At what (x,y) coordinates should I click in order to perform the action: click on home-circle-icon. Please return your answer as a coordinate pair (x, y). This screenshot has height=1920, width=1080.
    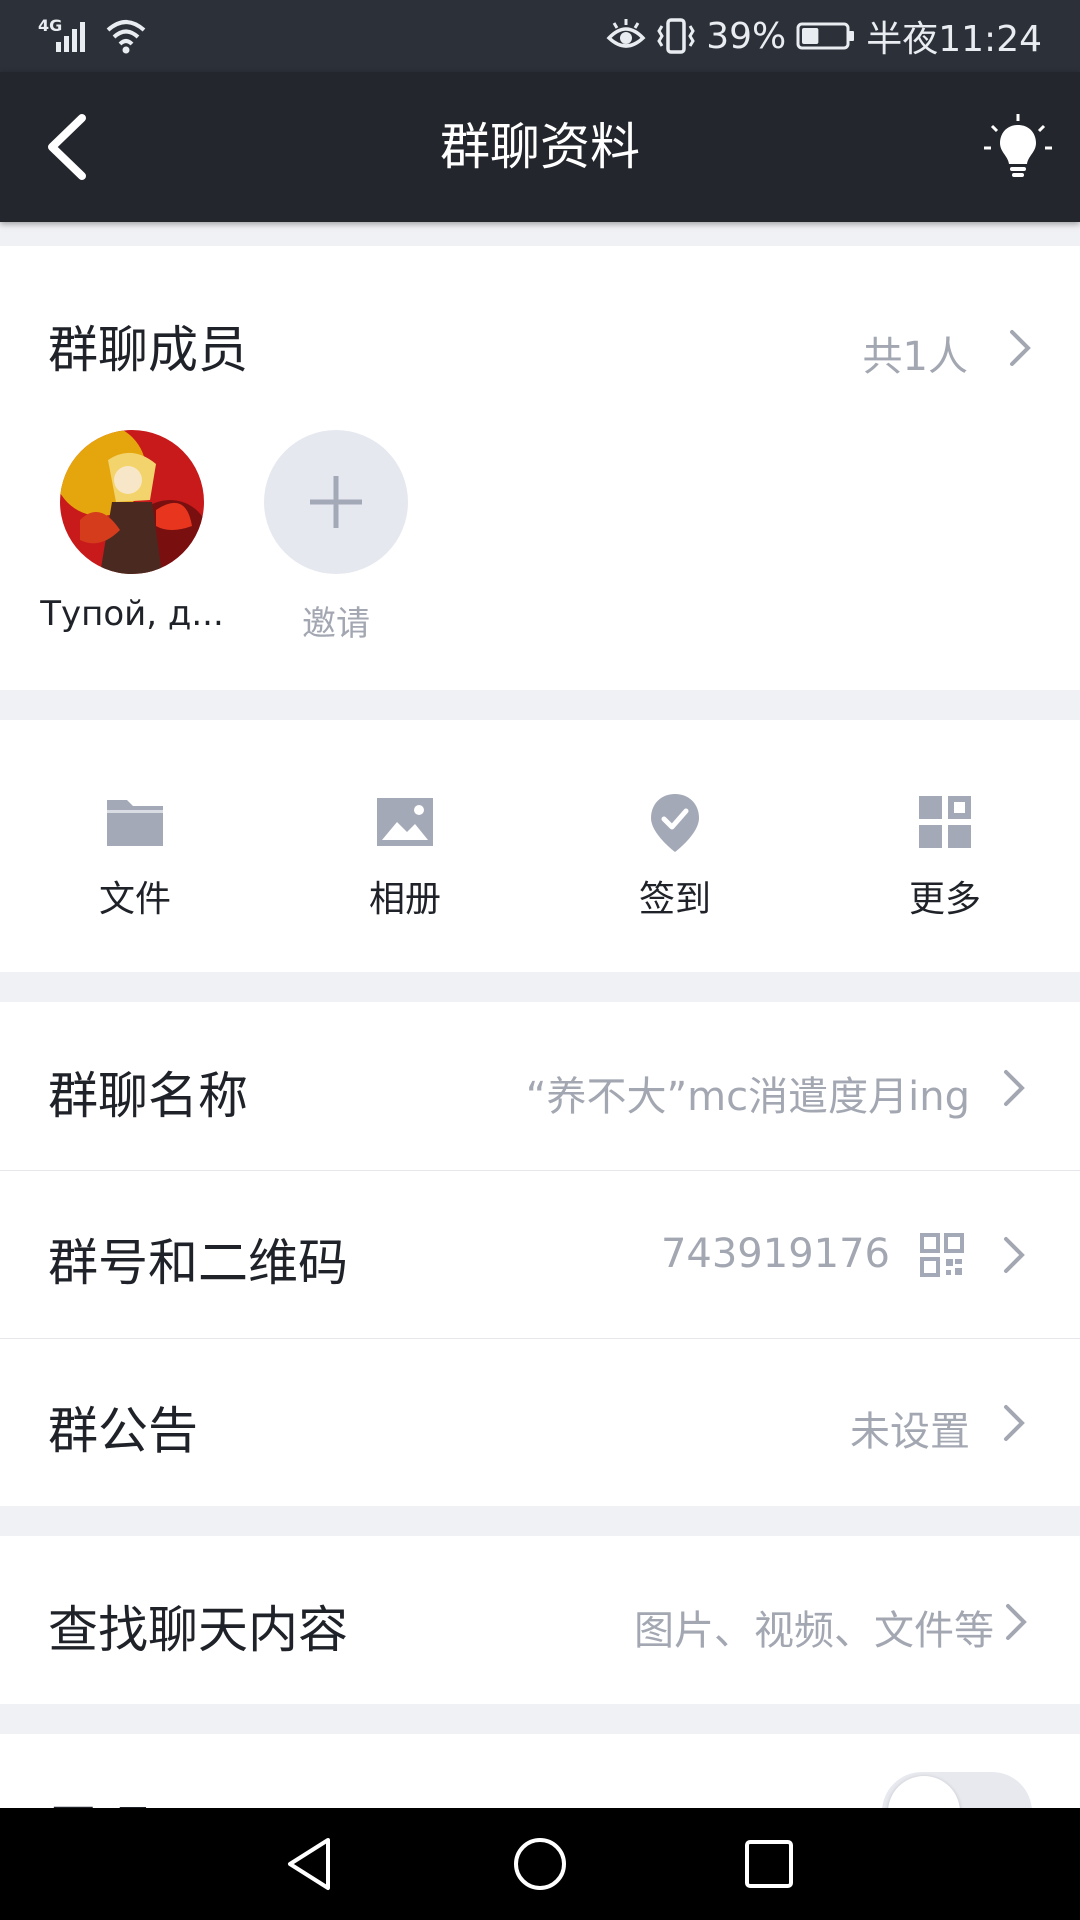
    Looking at the image, I should click on (540, 1864).